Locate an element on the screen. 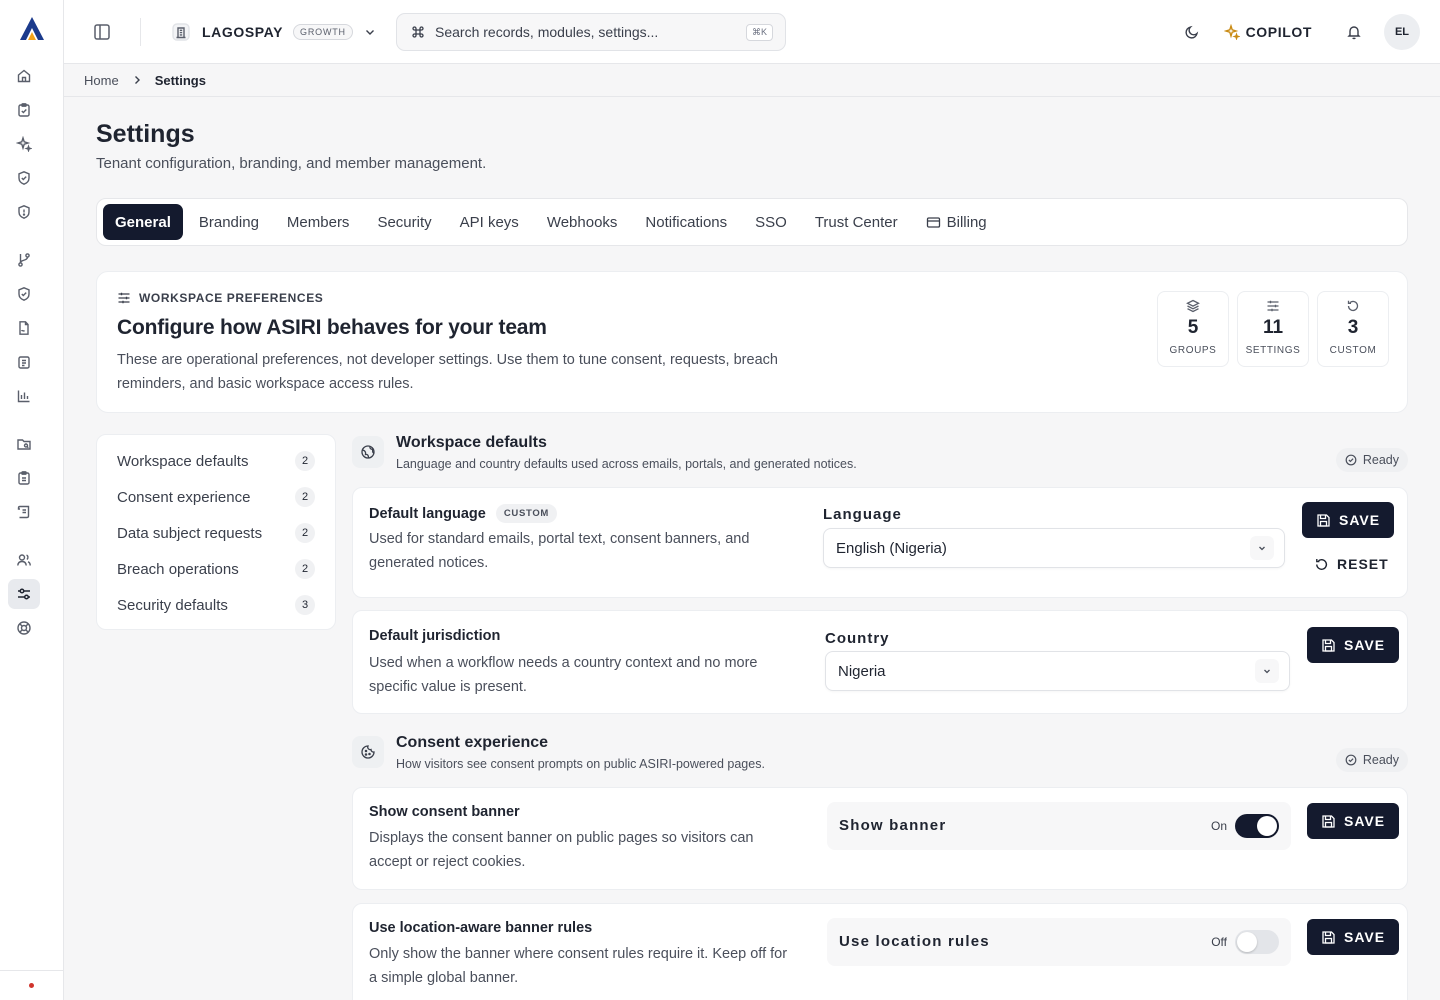  global-search: ⌘K is located at coordinates (591, 32).